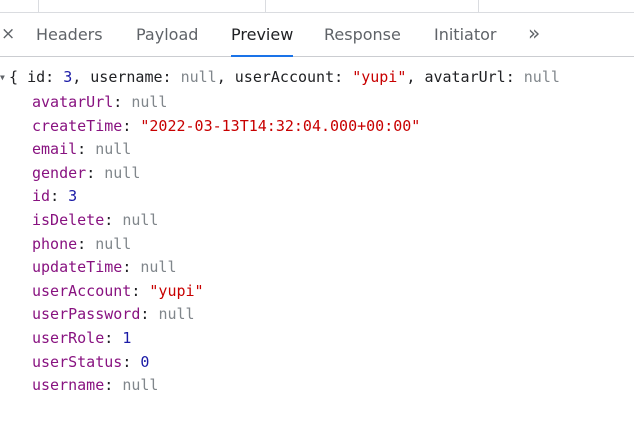  I want to click on summary-key: username, so click(126, 77).